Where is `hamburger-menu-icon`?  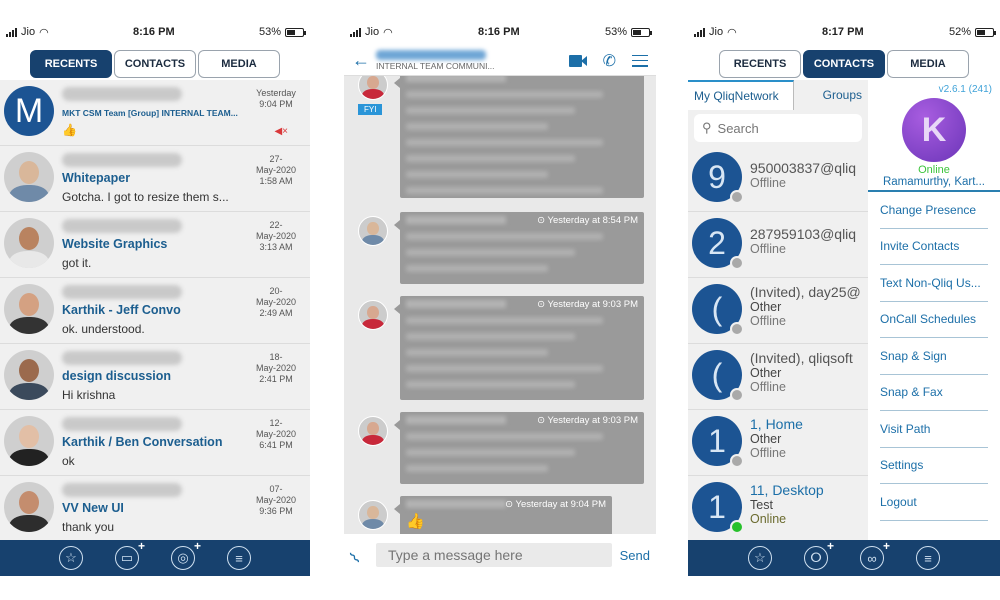
hamburger-menu-icon is located at coordinates (640, 60).